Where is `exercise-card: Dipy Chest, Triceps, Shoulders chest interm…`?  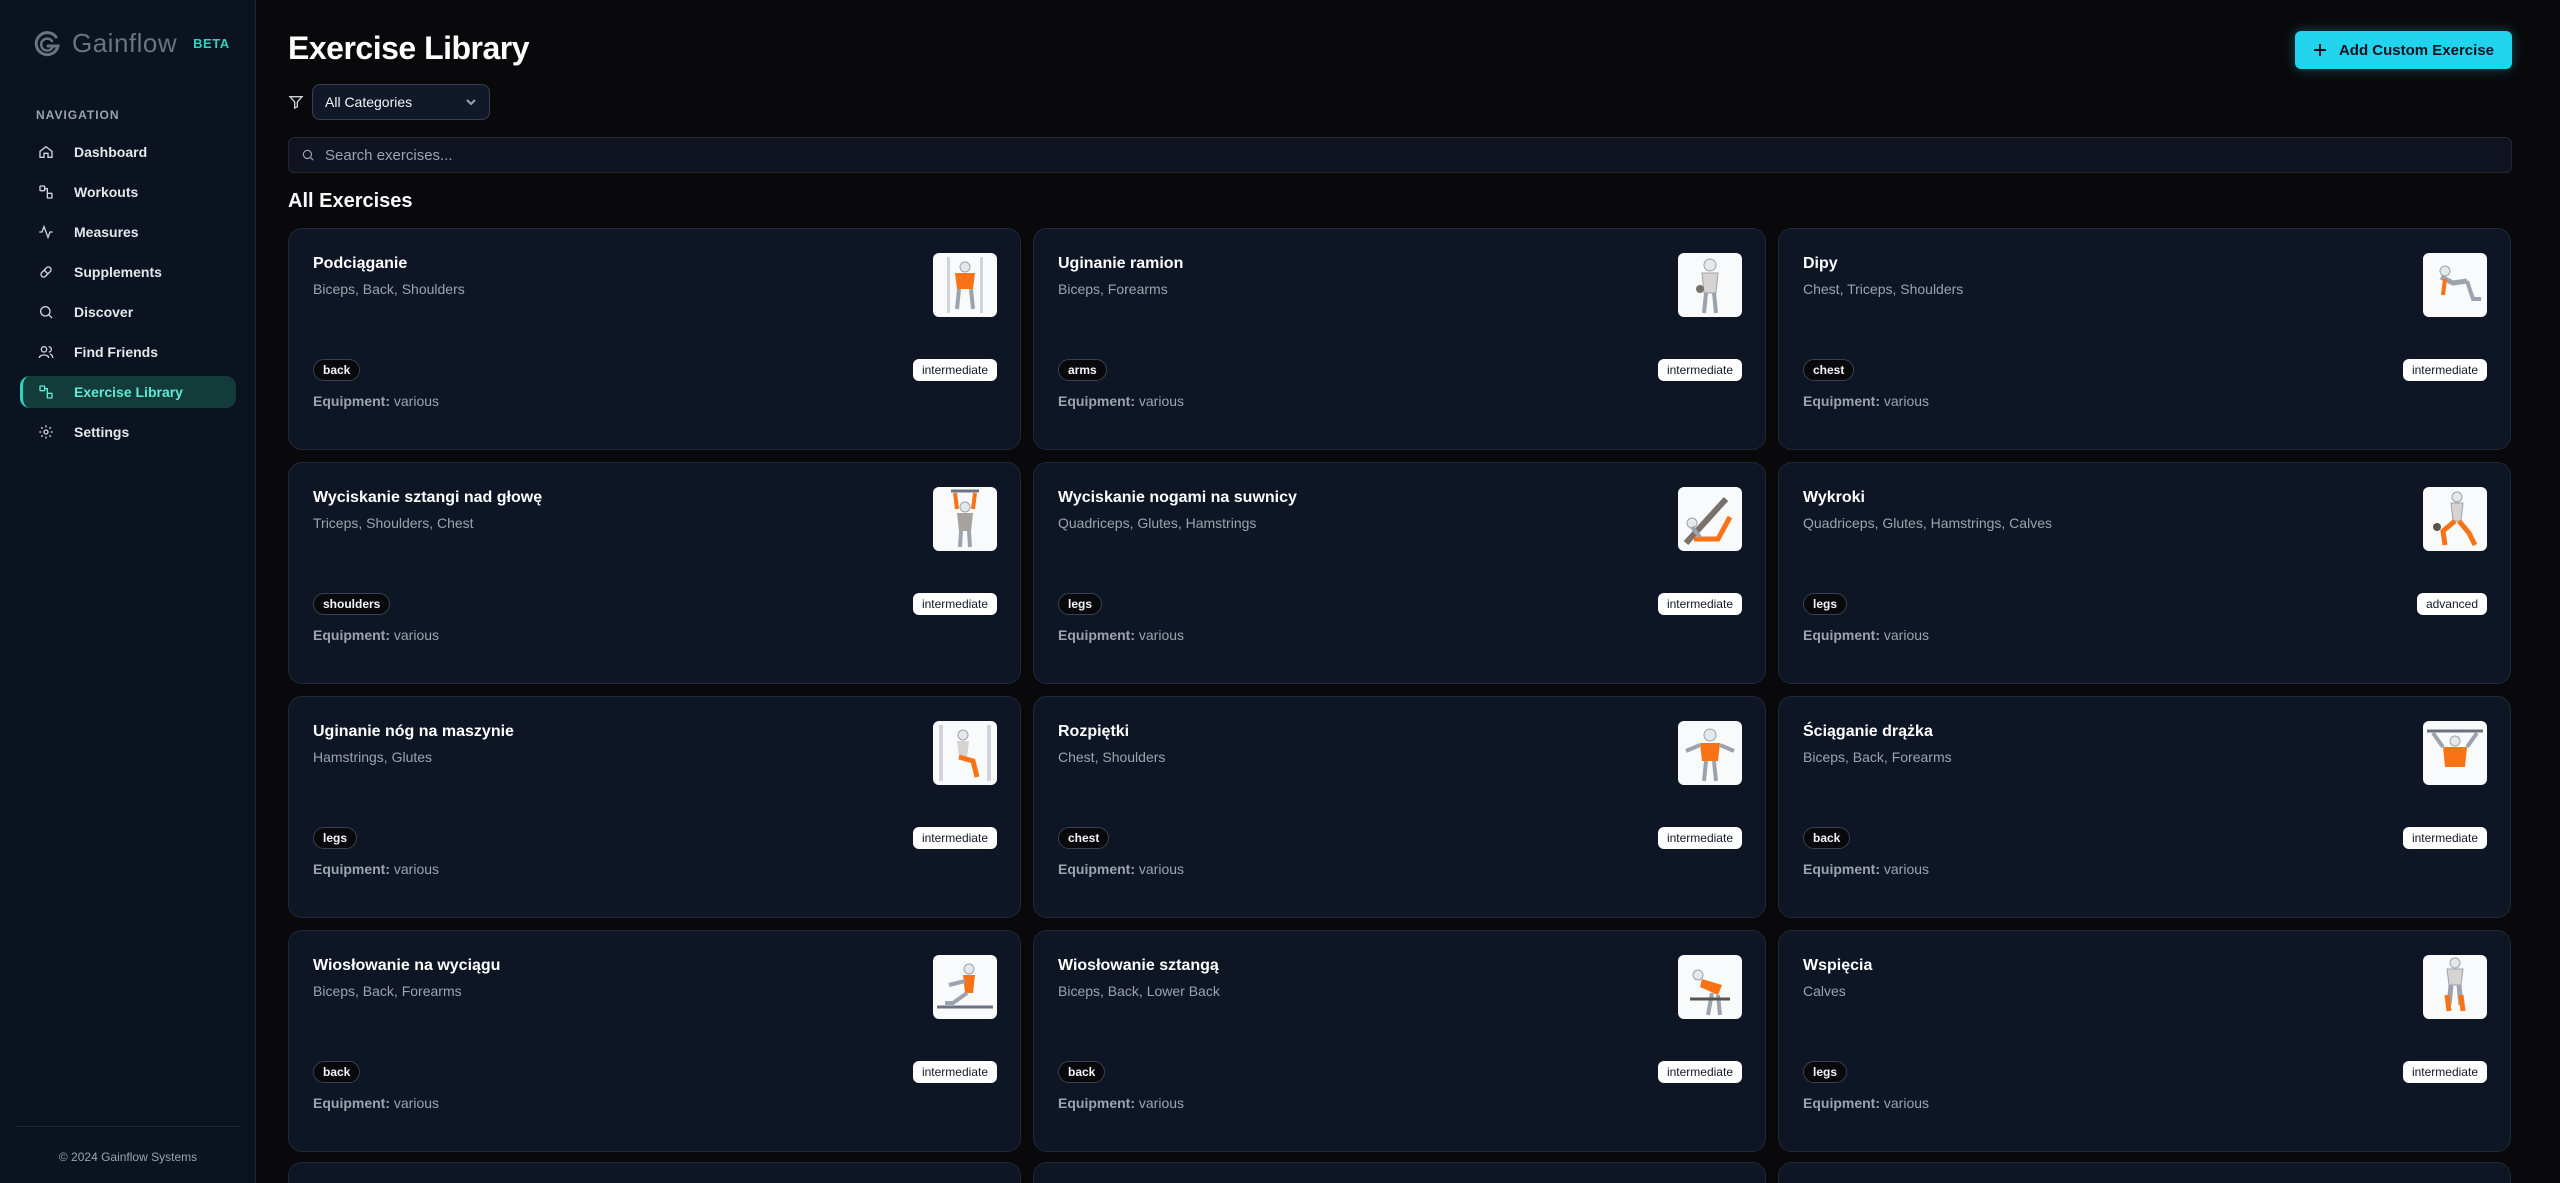
exercise-card: Dipy Chest, Triceps, Shoulders chest interm… is located at coordinates (2144, 339).